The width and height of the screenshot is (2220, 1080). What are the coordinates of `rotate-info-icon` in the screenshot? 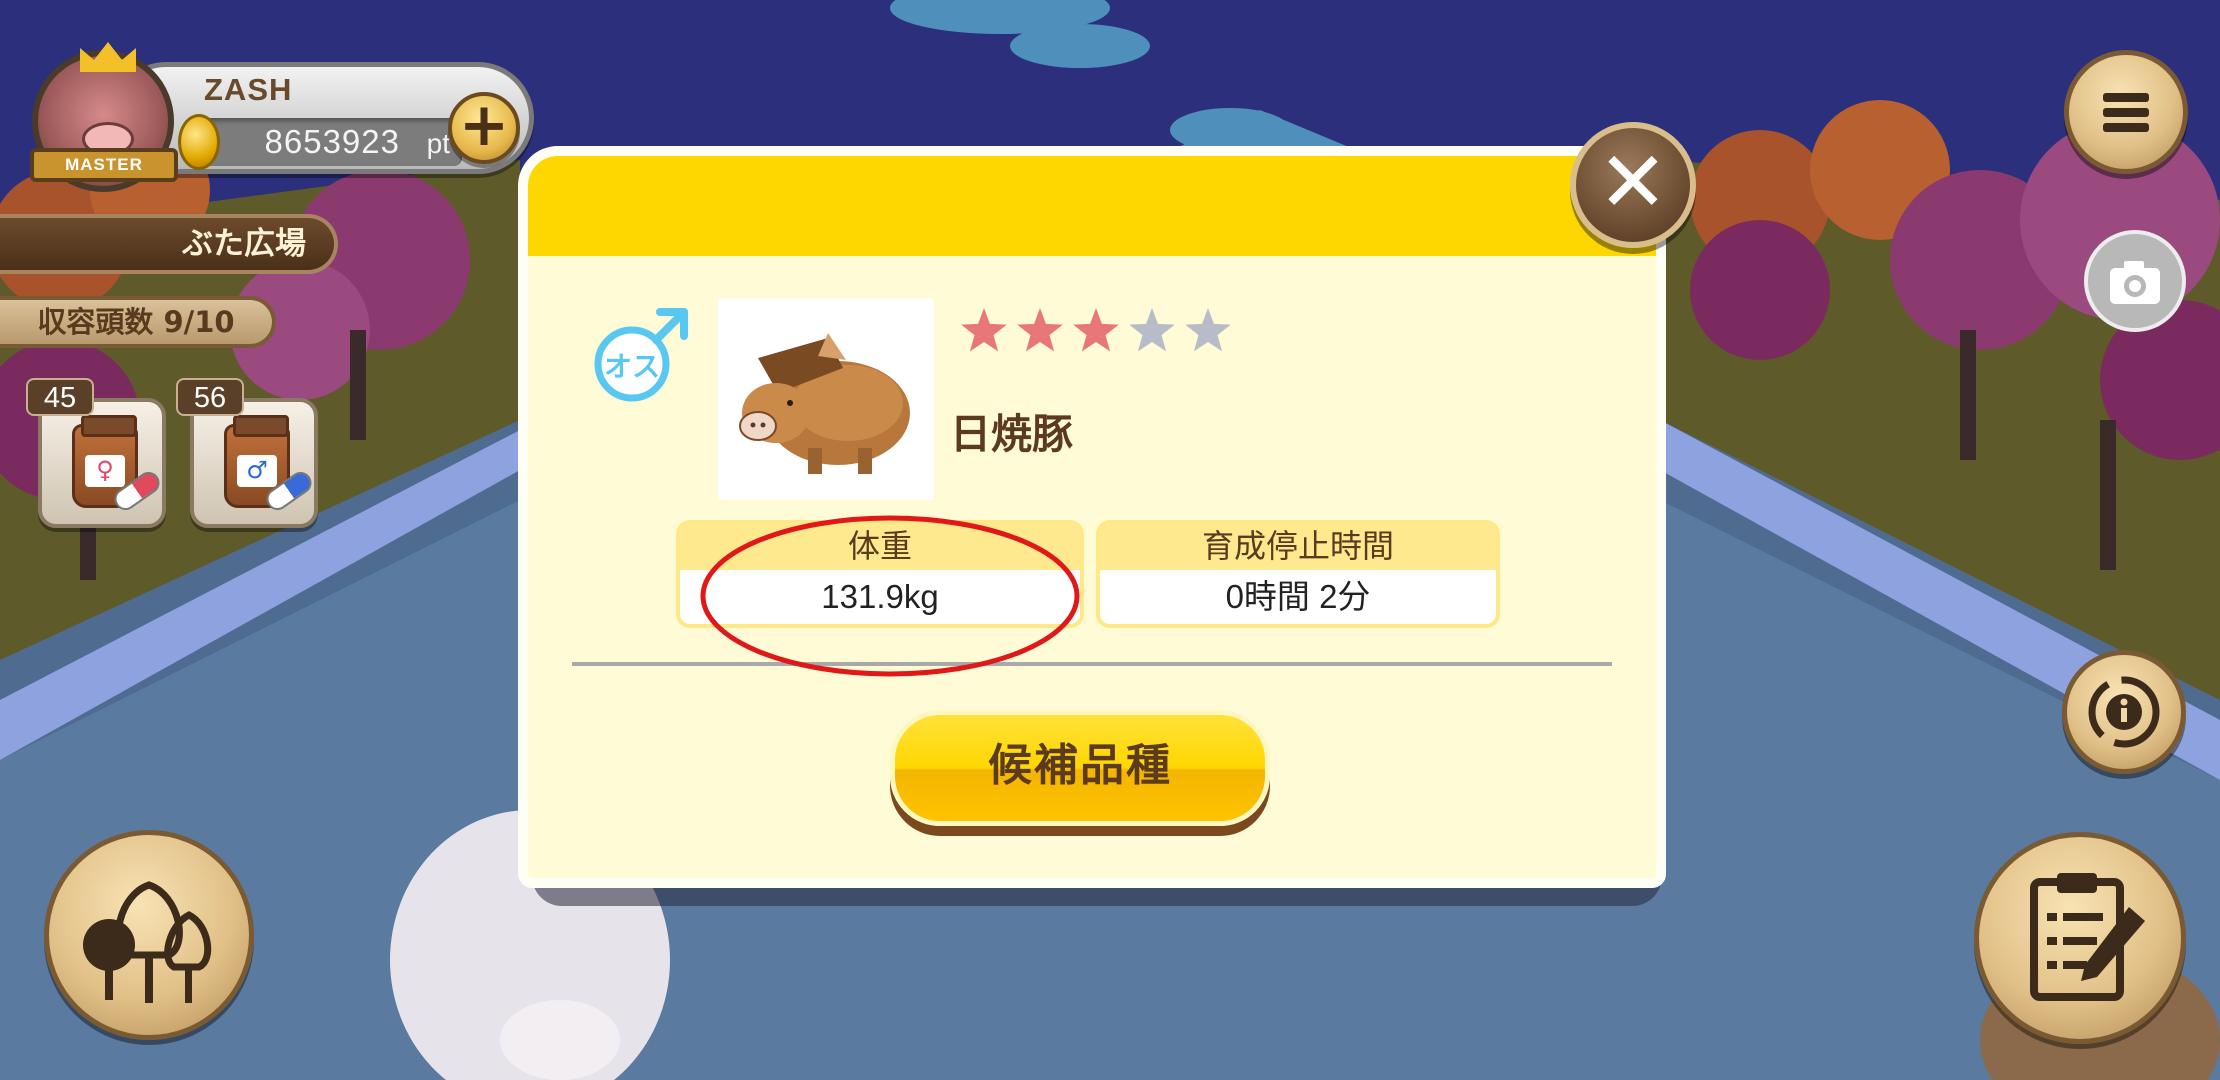 It's located at (2124, 712).